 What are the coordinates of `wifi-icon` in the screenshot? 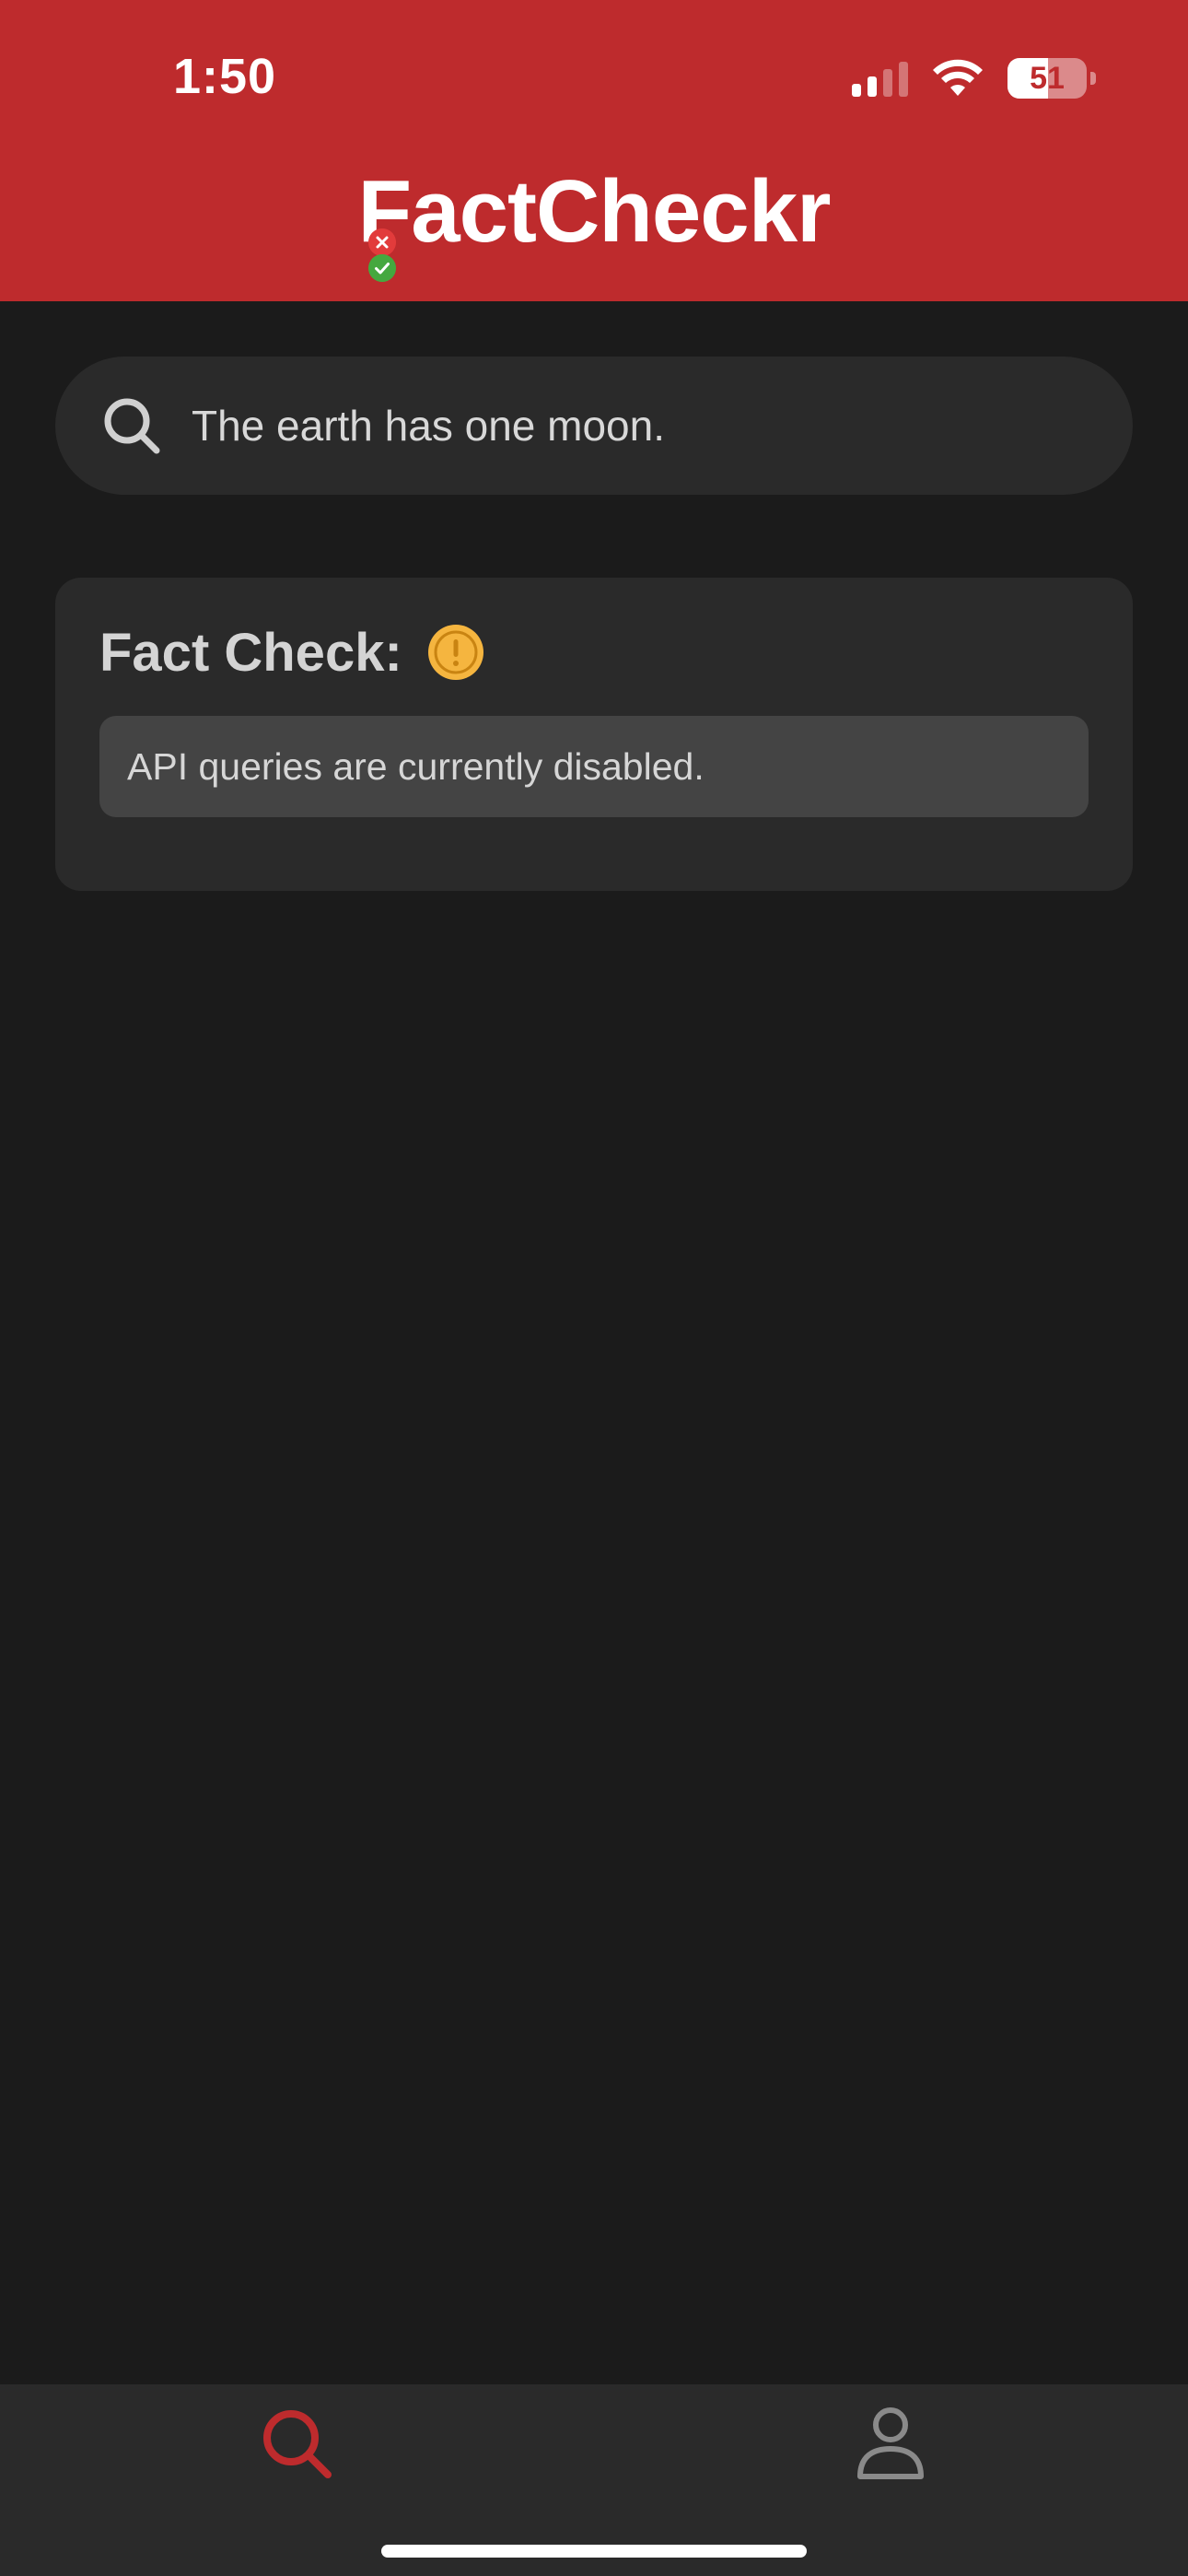 It's located at (958, 77).